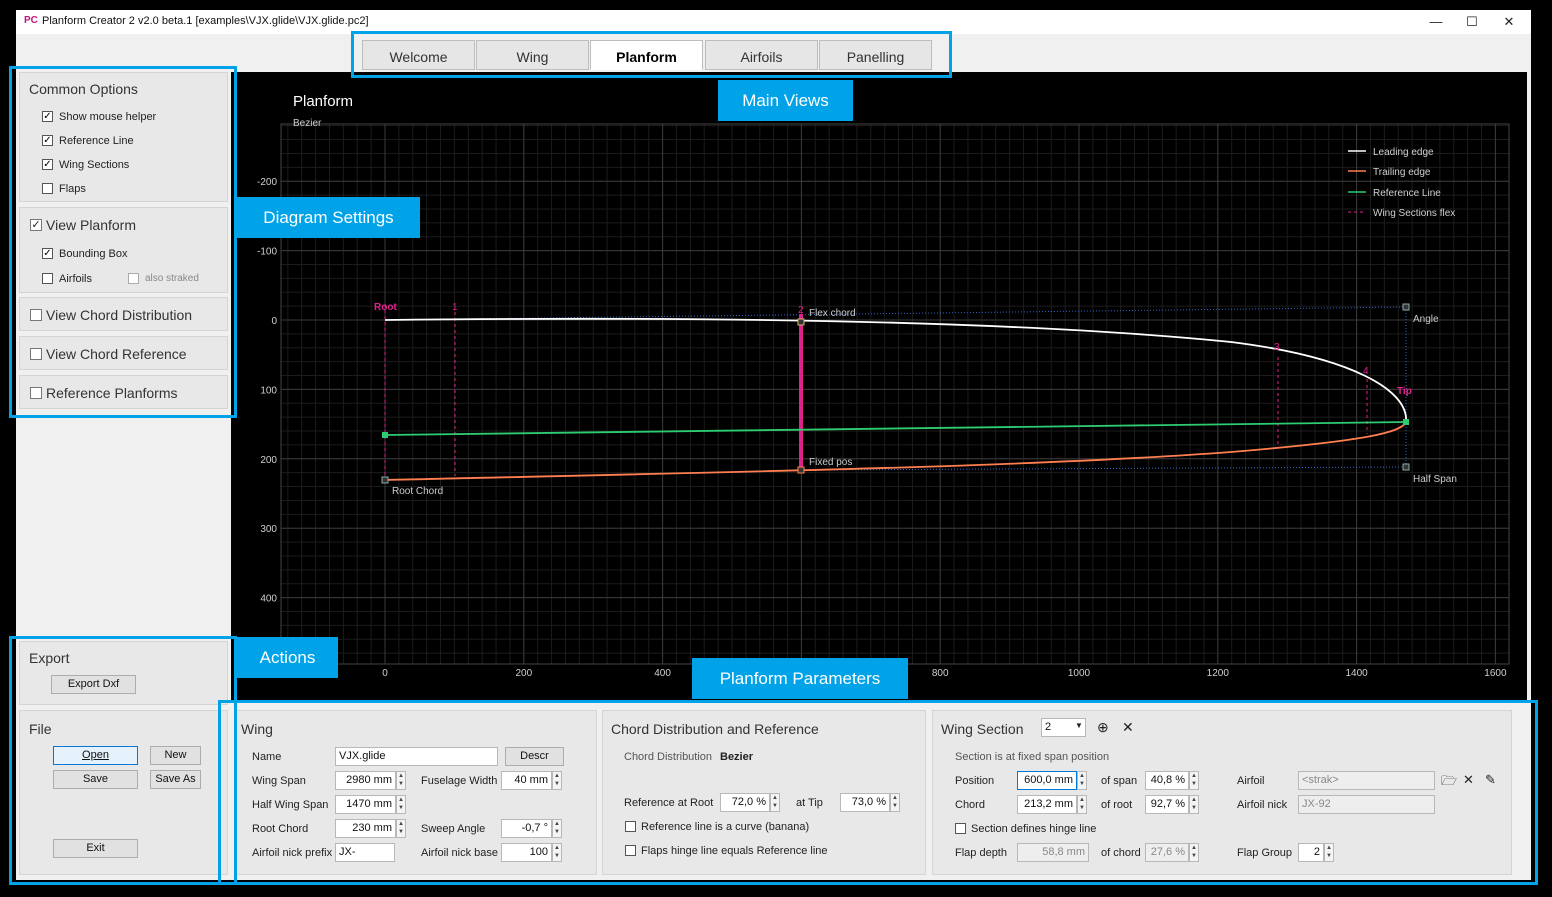  What do you see at coordinates (385, 435) in the screenshot?
I see `reference-root-handle` at bounding box center [385, 435].